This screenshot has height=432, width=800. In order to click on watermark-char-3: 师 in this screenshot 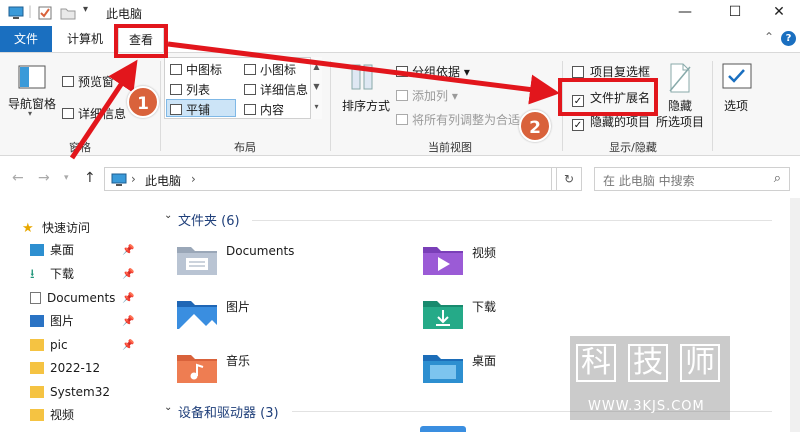, I will do `click(700, 363)`.